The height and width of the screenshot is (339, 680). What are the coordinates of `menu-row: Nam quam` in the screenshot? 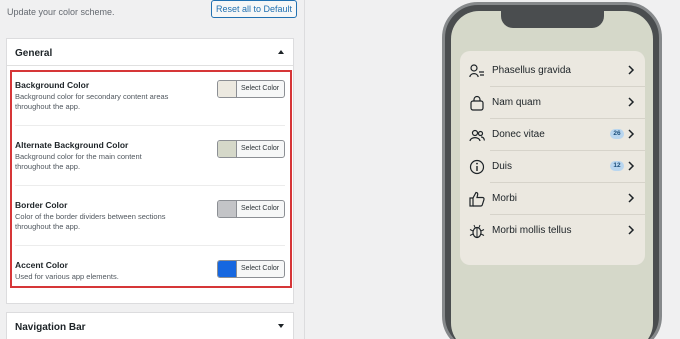 It's located at (552, 103).